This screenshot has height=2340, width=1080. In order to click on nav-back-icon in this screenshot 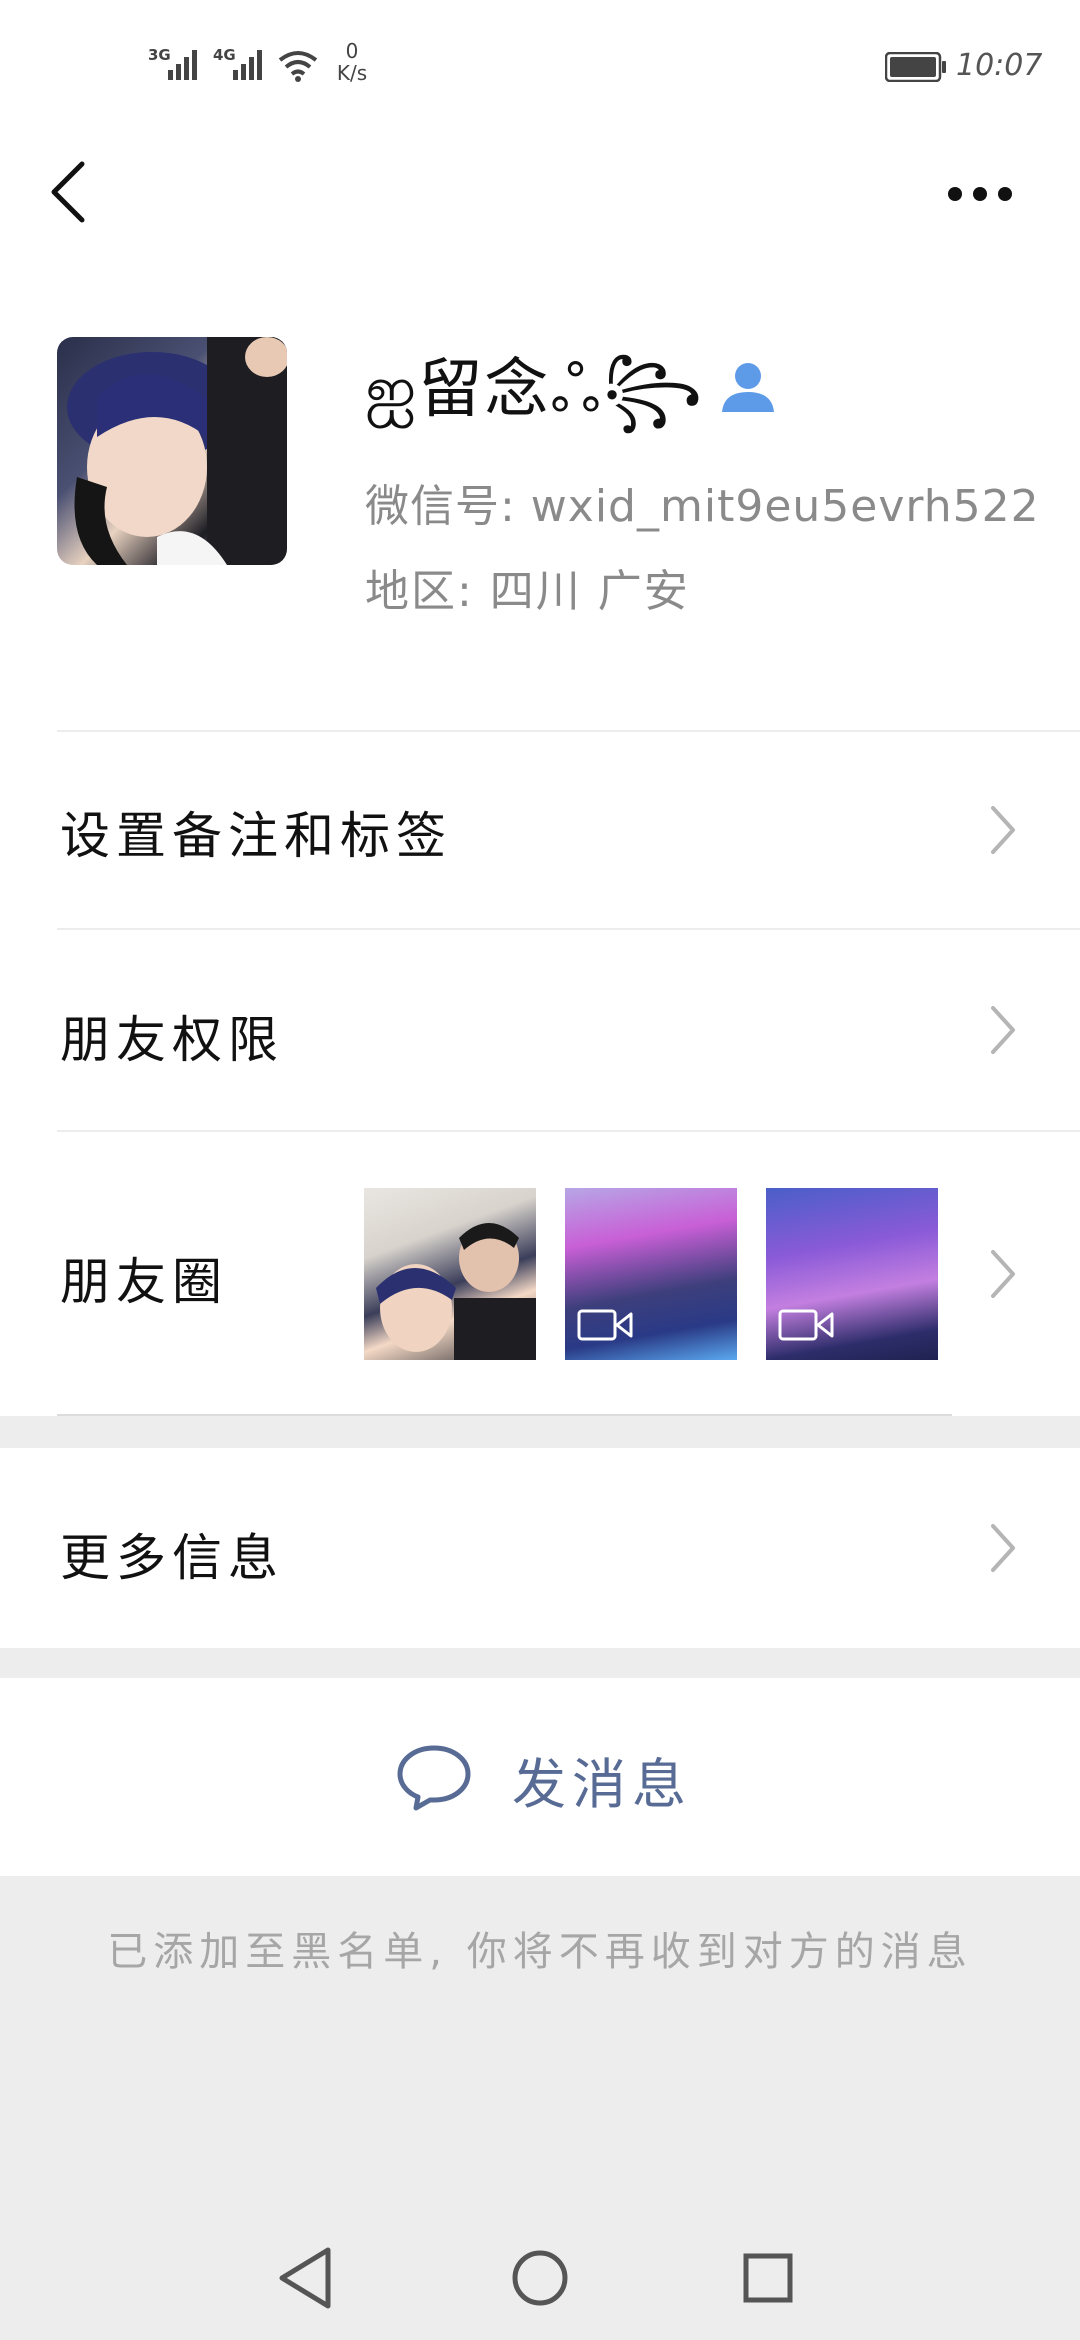, I will do `click(308, 2278)`.